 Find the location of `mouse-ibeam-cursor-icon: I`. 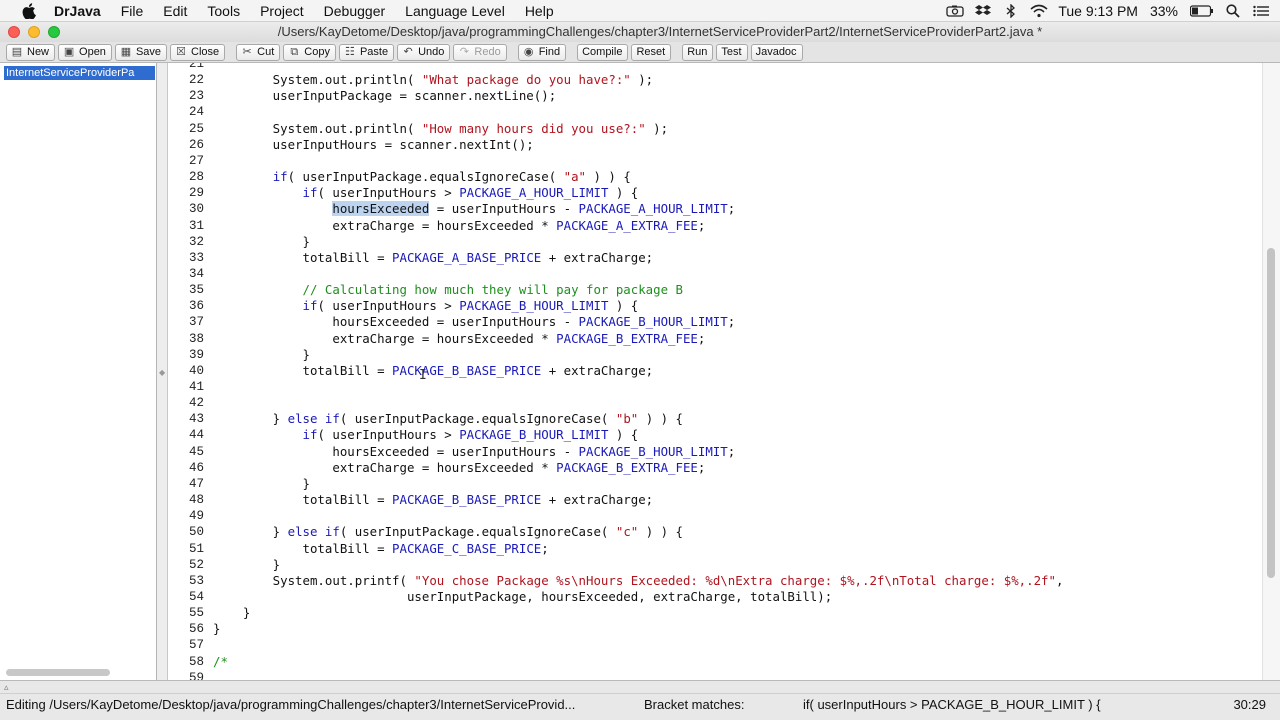

mouse-ibeam-cursor-icon: I is located at coordinates (423, 375).